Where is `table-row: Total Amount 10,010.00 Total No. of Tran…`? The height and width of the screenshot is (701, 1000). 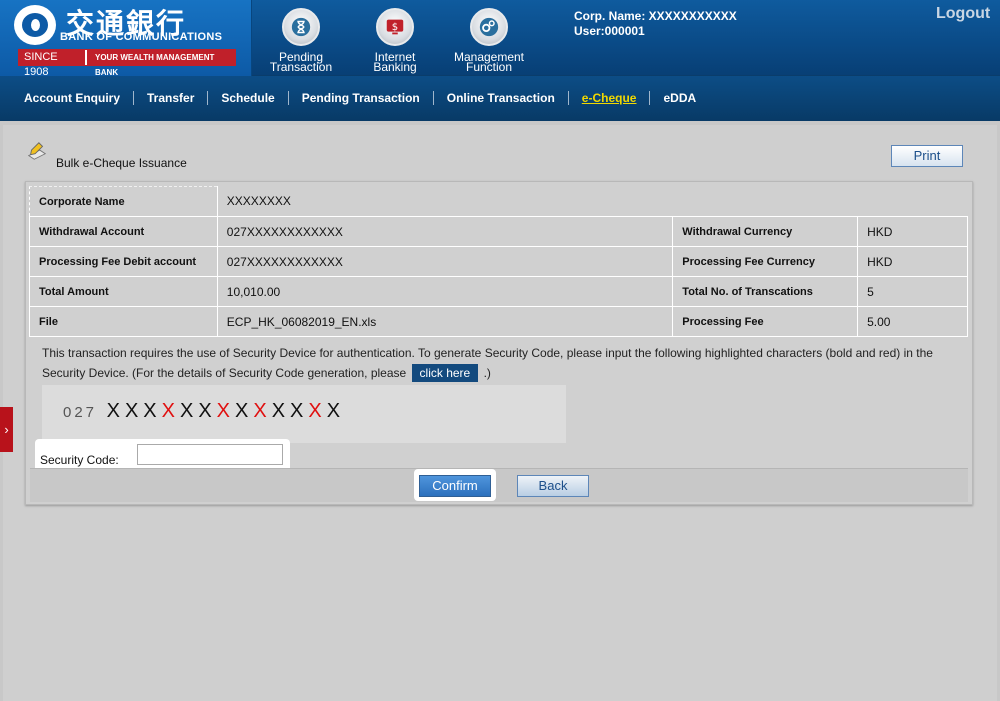
table-row: Total Amount 10,010.00 Total No. of Tran… is located at coordinates (498, 291).